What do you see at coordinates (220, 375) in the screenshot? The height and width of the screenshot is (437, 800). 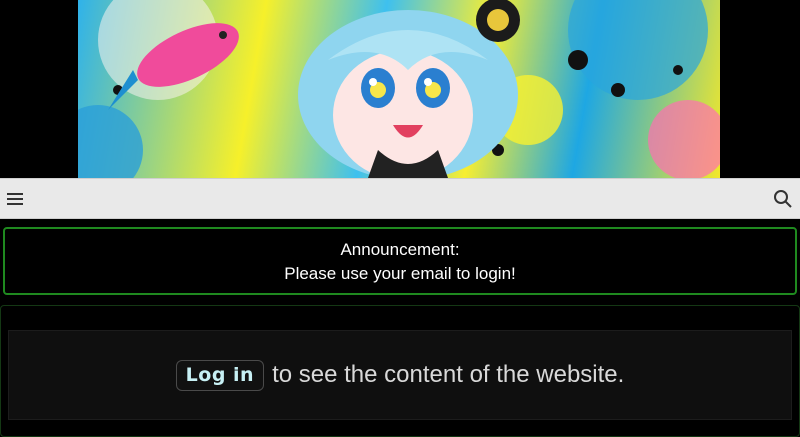 I see `login-button: Log in` at bounding box center [220, 375].